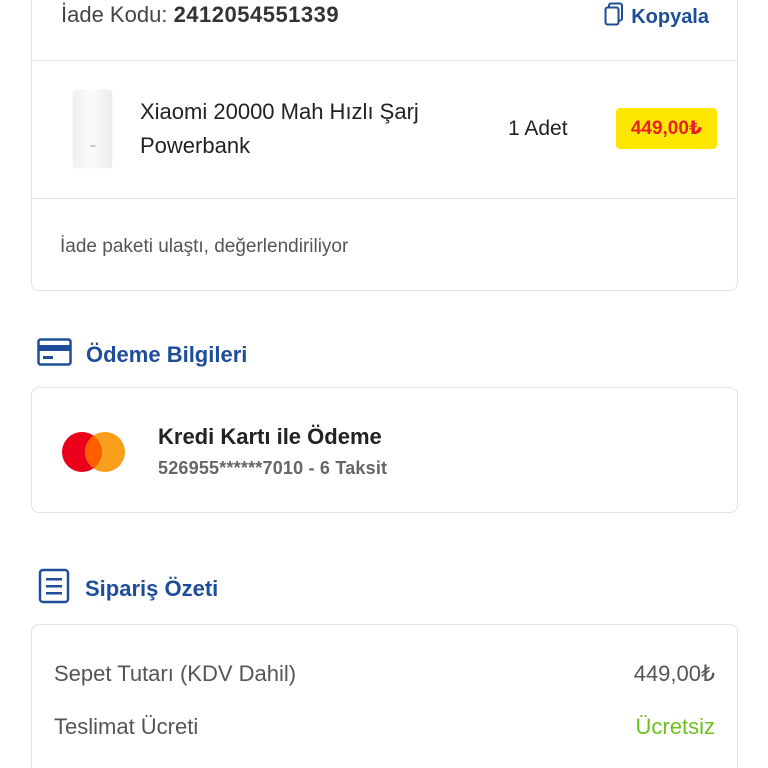 This screenshot has width=768, height=768. I want to click on product-quantity: 1 Adet, so click(538, 128).